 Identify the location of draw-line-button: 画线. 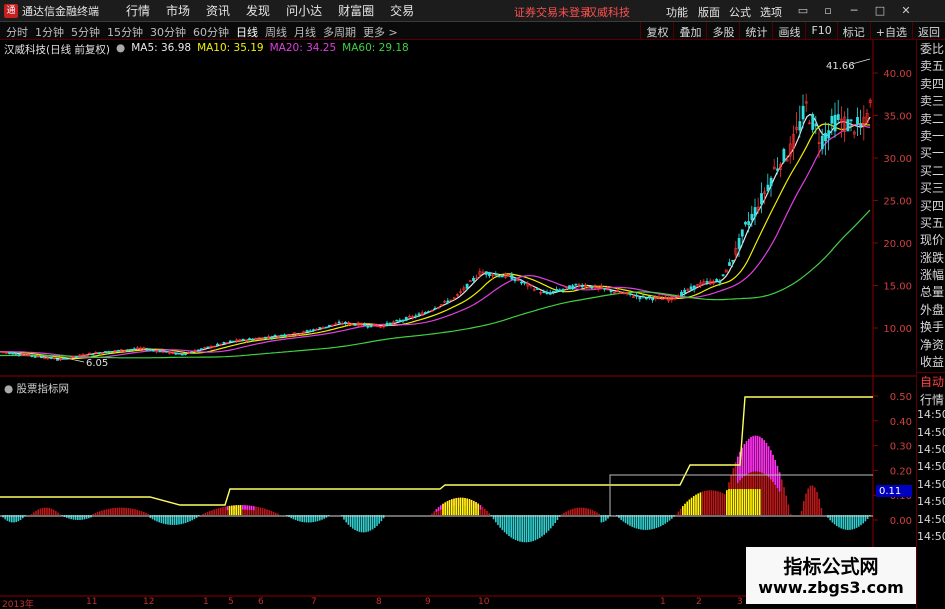
(788, 31).